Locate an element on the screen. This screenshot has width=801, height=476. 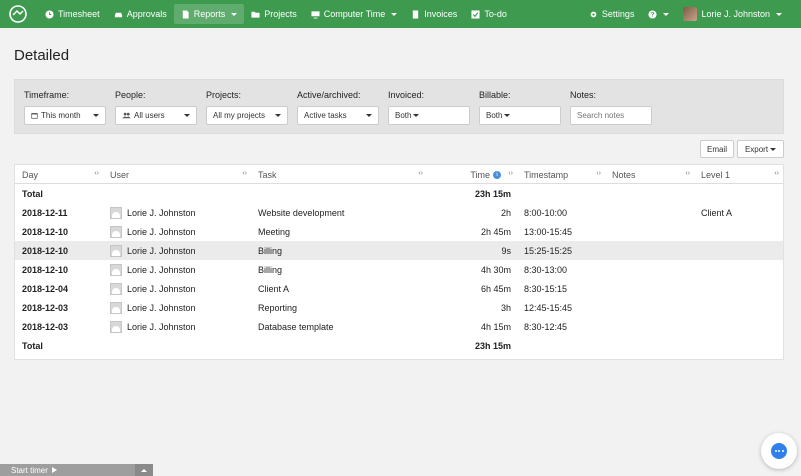
clock-icon is located at coordinates (49, 14).